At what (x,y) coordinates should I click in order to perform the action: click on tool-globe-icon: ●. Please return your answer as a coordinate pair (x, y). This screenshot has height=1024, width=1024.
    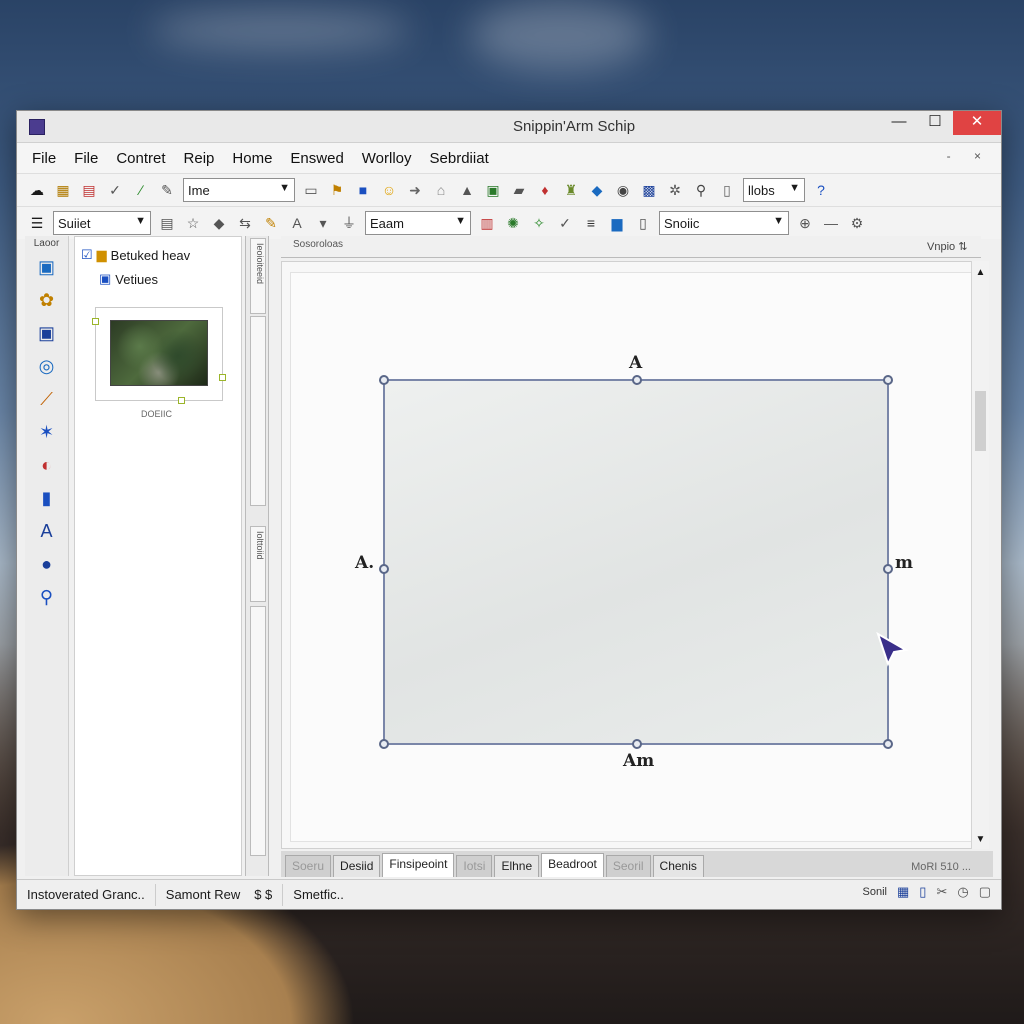
    Looking at the image, I should click on (47, 564).